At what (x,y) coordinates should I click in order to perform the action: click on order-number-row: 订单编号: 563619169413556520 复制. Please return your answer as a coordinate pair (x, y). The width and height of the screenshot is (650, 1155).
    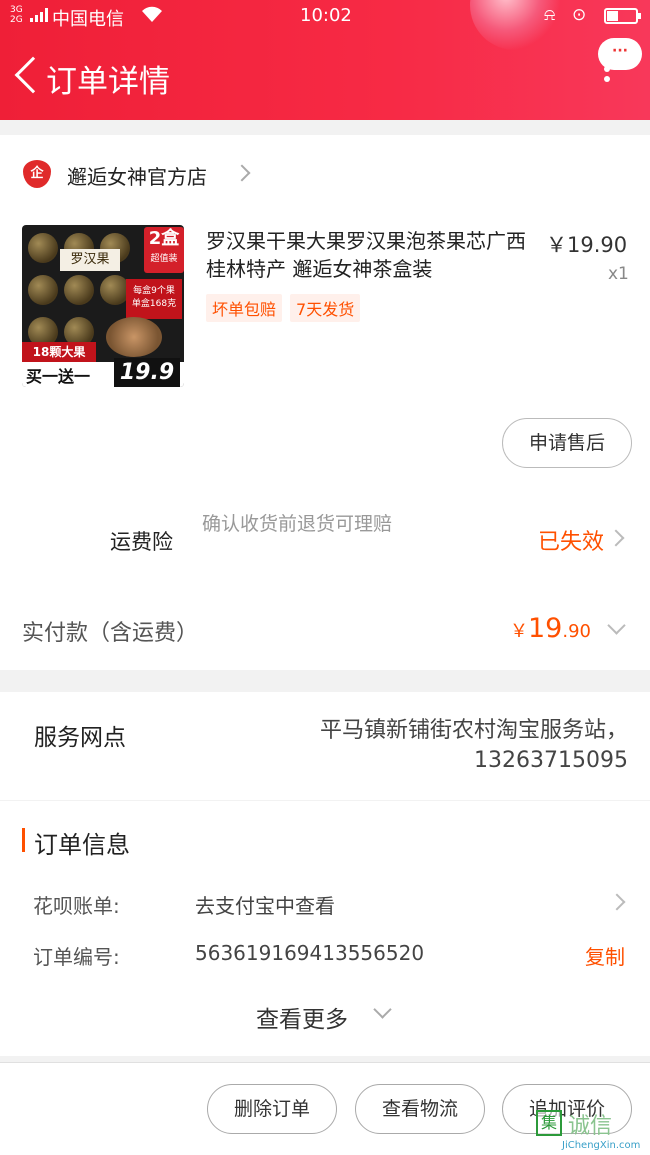
    Looking at the image, I should click on (333, 956).